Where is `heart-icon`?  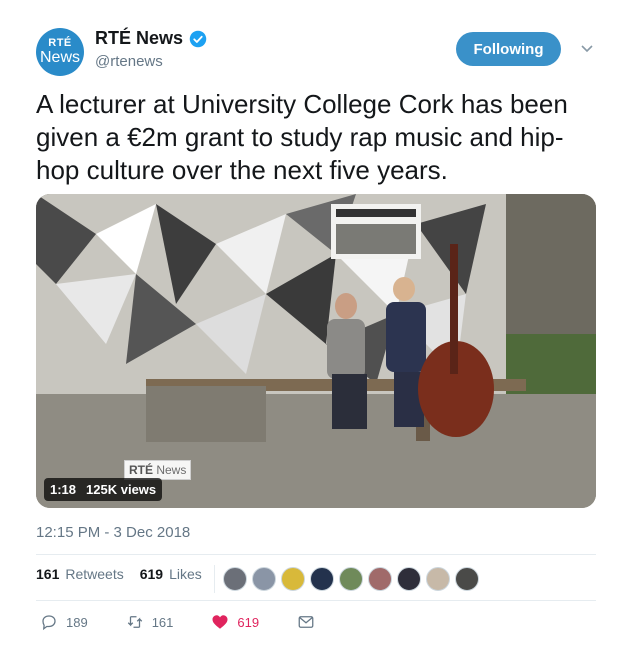 heart-icon is located at coordinates (220, 622).